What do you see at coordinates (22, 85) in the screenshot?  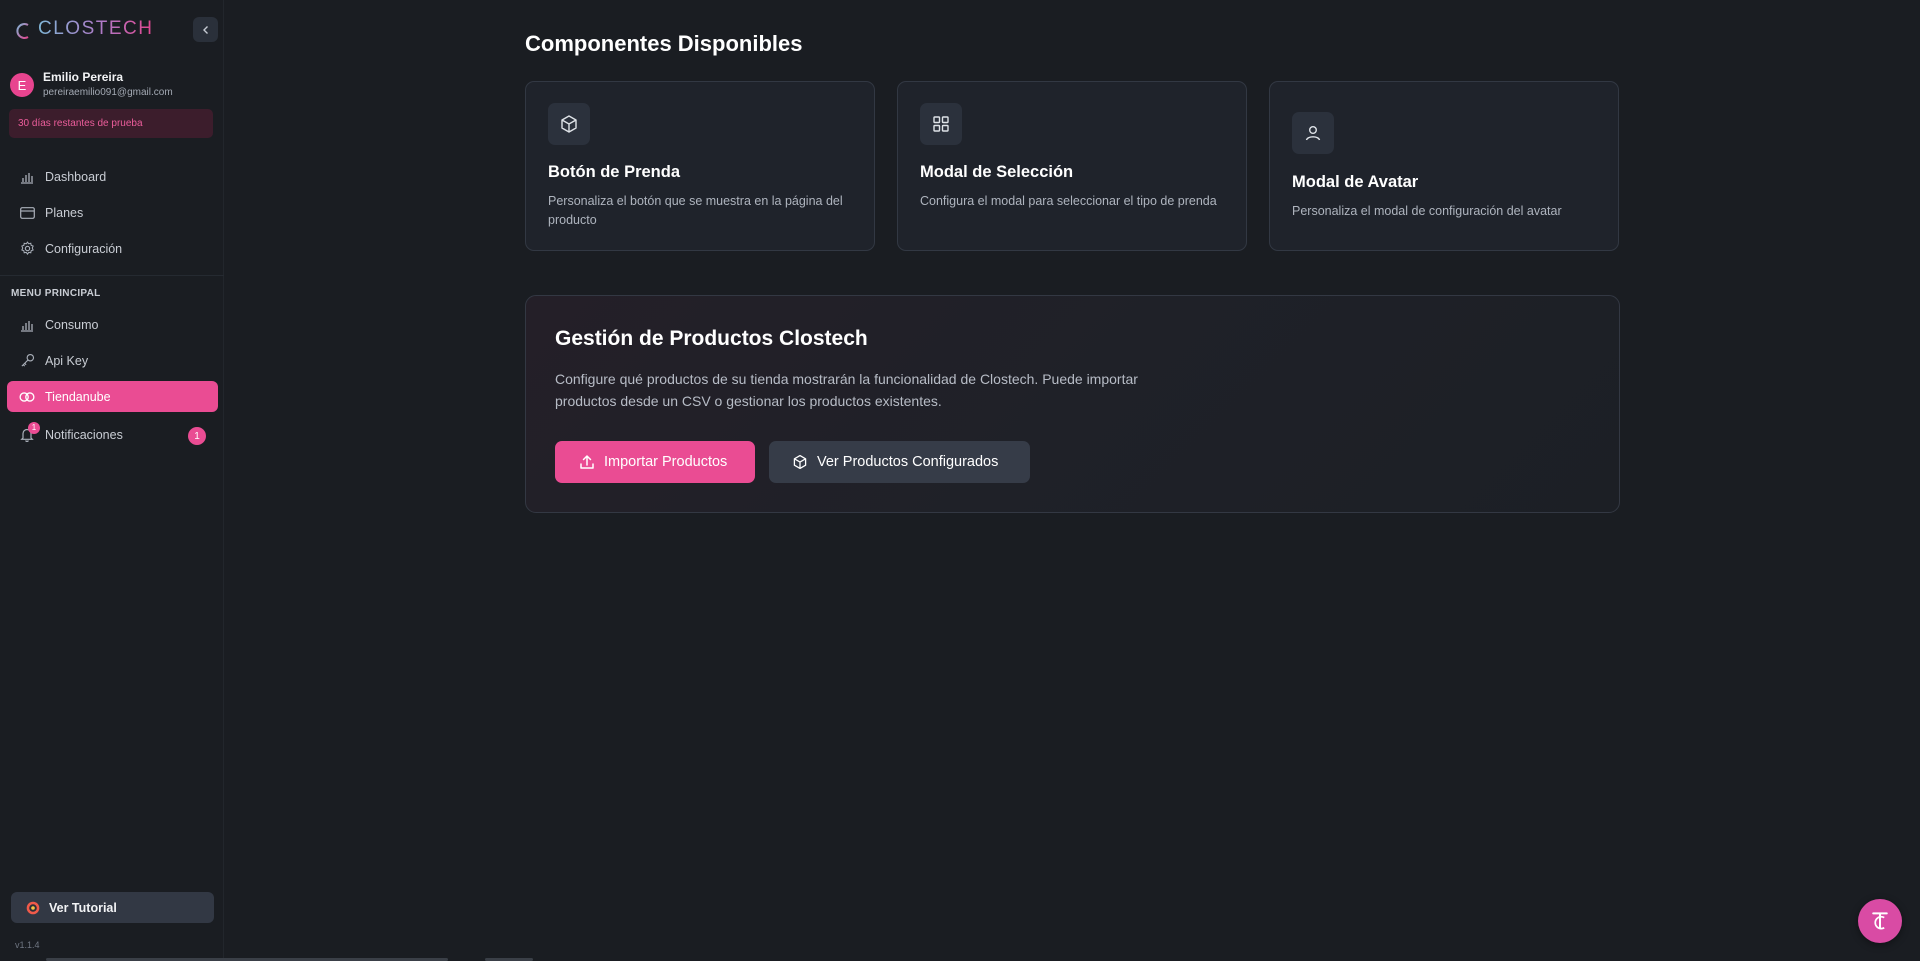 I see `avatar: E` at bounding box center [22, 85].